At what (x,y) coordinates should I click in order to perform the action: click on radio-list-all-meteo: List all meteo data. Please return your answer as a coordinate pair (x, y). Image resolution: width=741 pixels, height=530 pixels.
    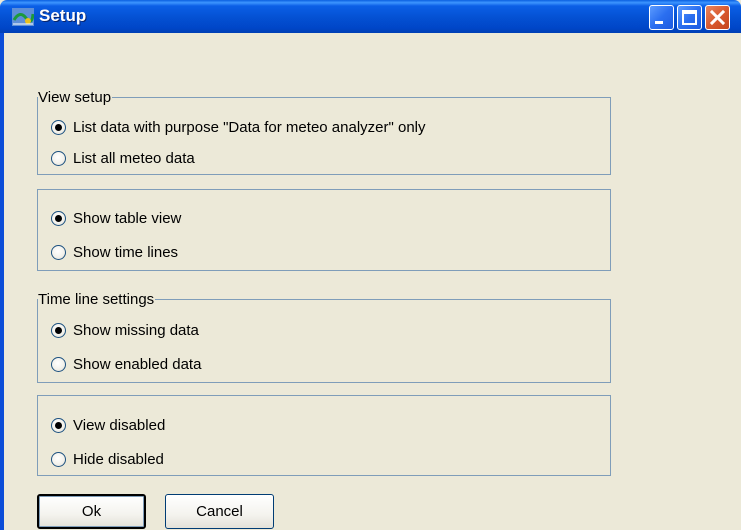
    Looking at the image, I should click on (123, 158).